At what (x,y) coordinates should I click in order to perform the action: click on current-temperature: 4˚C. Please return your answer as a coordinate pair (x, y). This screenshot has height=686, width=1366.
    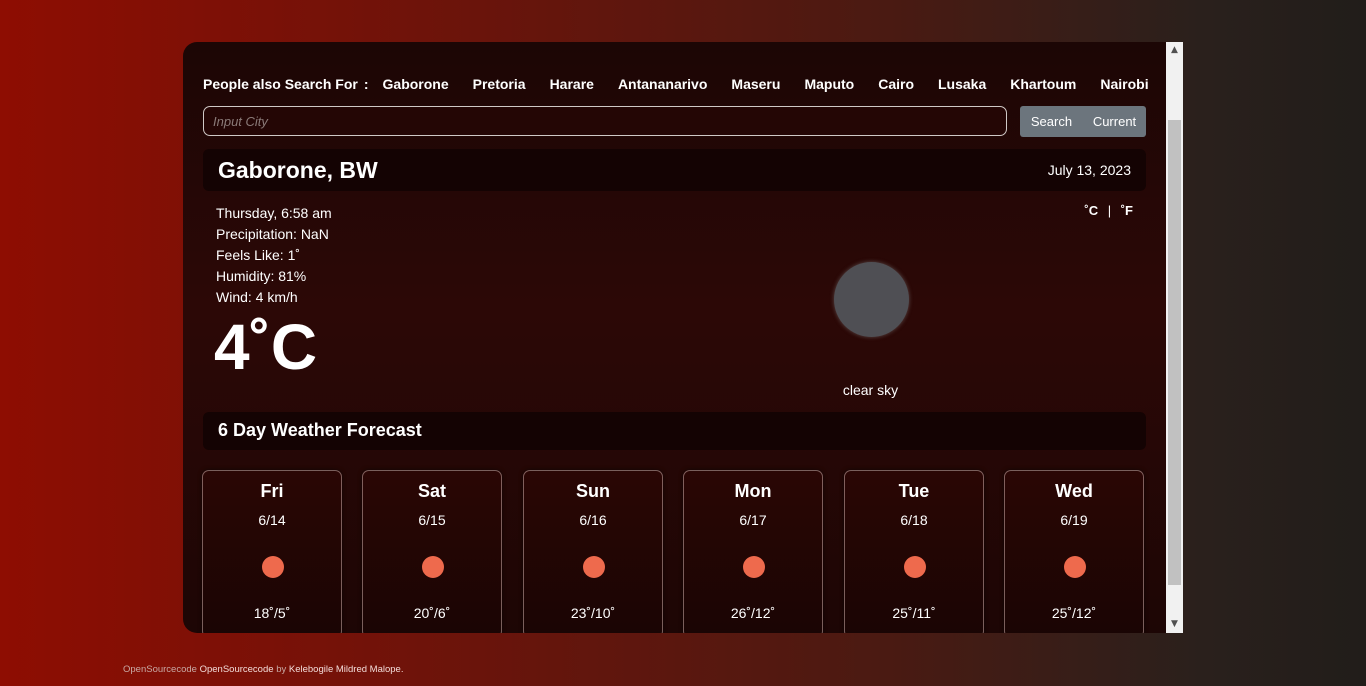
    Looking at the image, I should click on (266, 347).